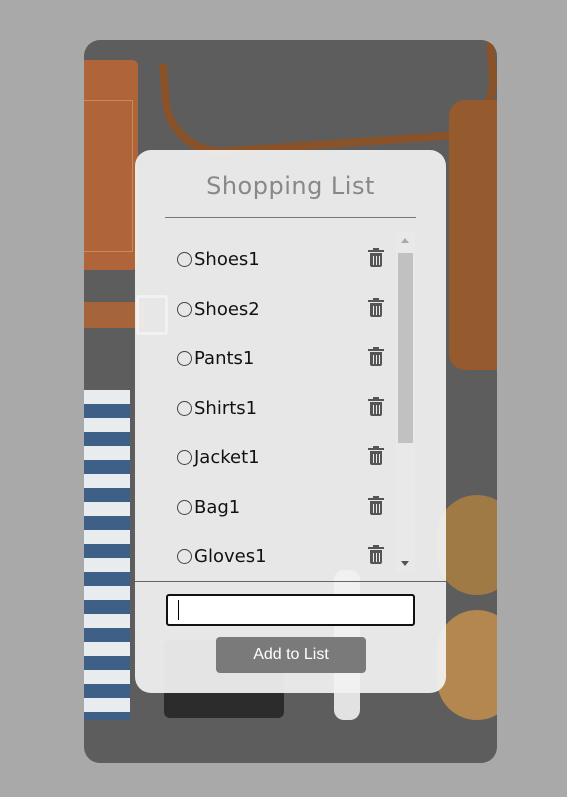 This screenshot has width=567, height=797. What do you see at coordinates (405, 348) in the screenshot?
I see `scrollbar-thumb` at bounding box center [405, 348].